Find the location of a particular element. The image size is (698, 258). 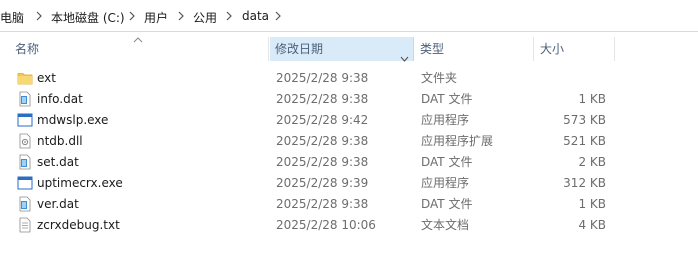

file-name: ver.dat is located at coordinates (58, 204).